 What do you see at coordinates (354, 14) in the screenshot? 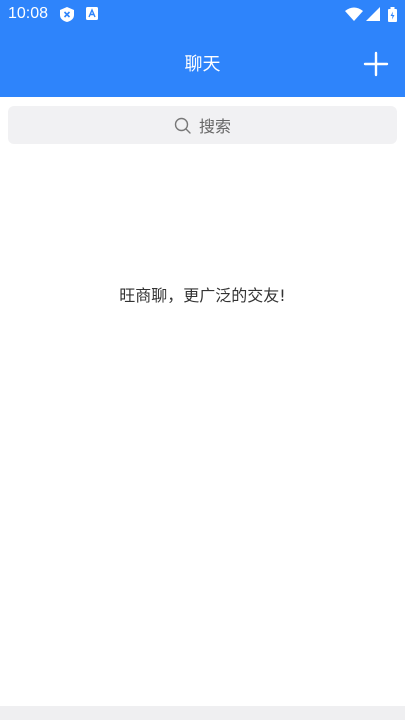
I see `wifi-icon` at bounding box center [354, 14].